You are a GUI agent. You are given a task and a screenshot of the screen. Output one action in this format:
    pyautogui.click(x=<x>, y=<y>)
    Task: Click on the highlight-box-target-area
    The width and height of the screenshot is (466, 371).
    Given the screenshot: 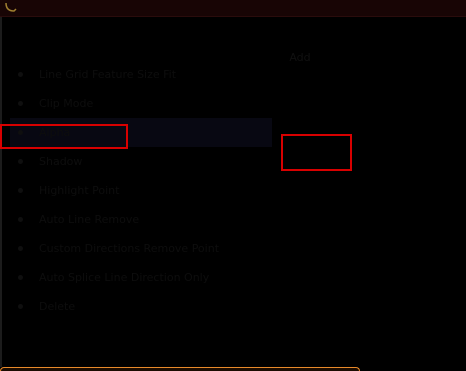 What is the action you would take?
    pyautogui.click(x=316, y=152)
    